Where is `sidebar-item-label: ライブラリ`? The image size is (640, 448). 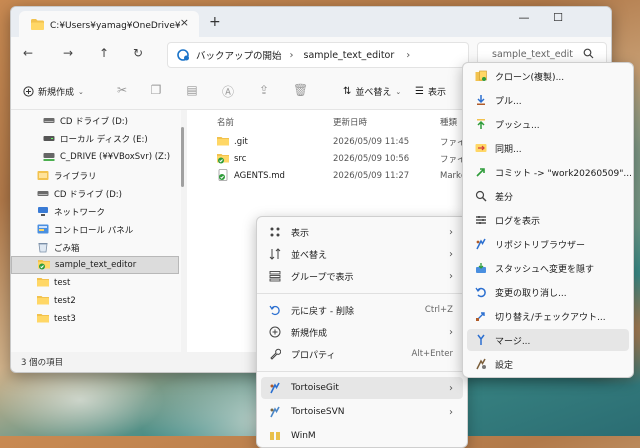
sidebar-item-label: ライブラリ is located at coordinates (75, 177).